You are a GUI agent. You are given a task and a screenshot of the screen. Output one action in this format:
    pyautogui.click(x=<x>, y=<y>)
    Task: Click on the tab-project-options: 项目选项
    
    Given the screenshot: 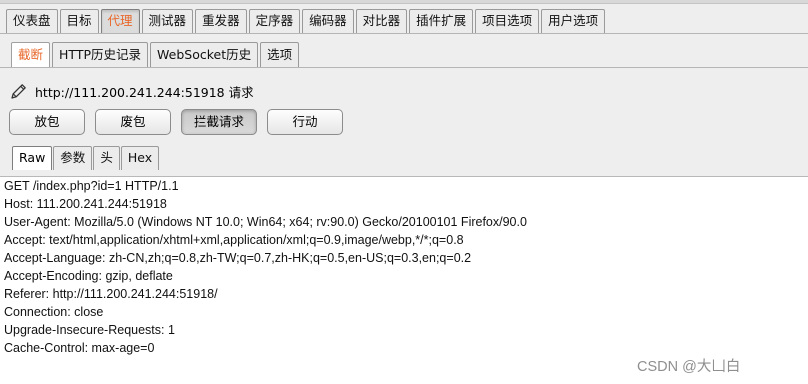 What is the action you would take?
    pyautogui.click(x=507, y=21)
    